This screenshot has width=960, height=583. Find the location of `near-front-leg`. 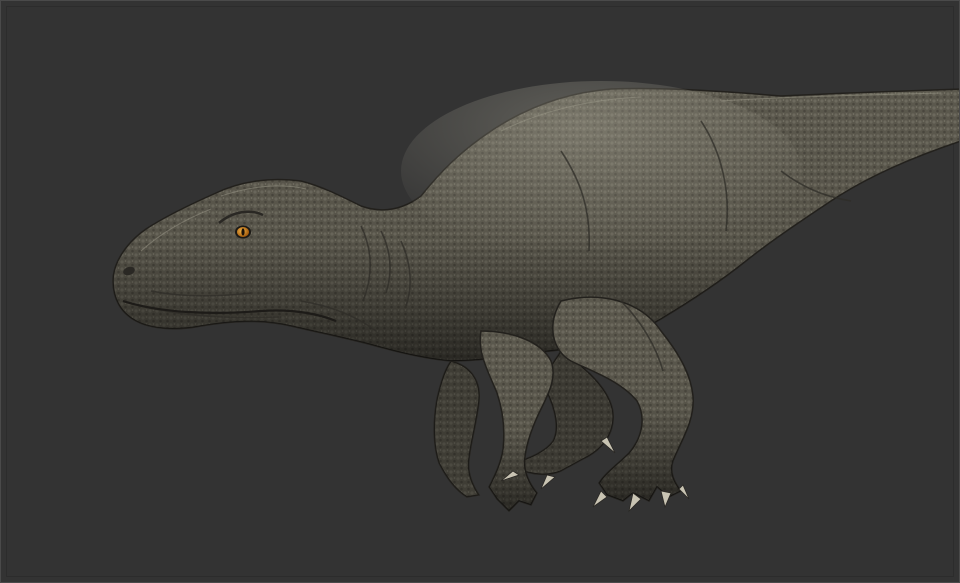

near-front-leg is located at coordinates (516, 421).